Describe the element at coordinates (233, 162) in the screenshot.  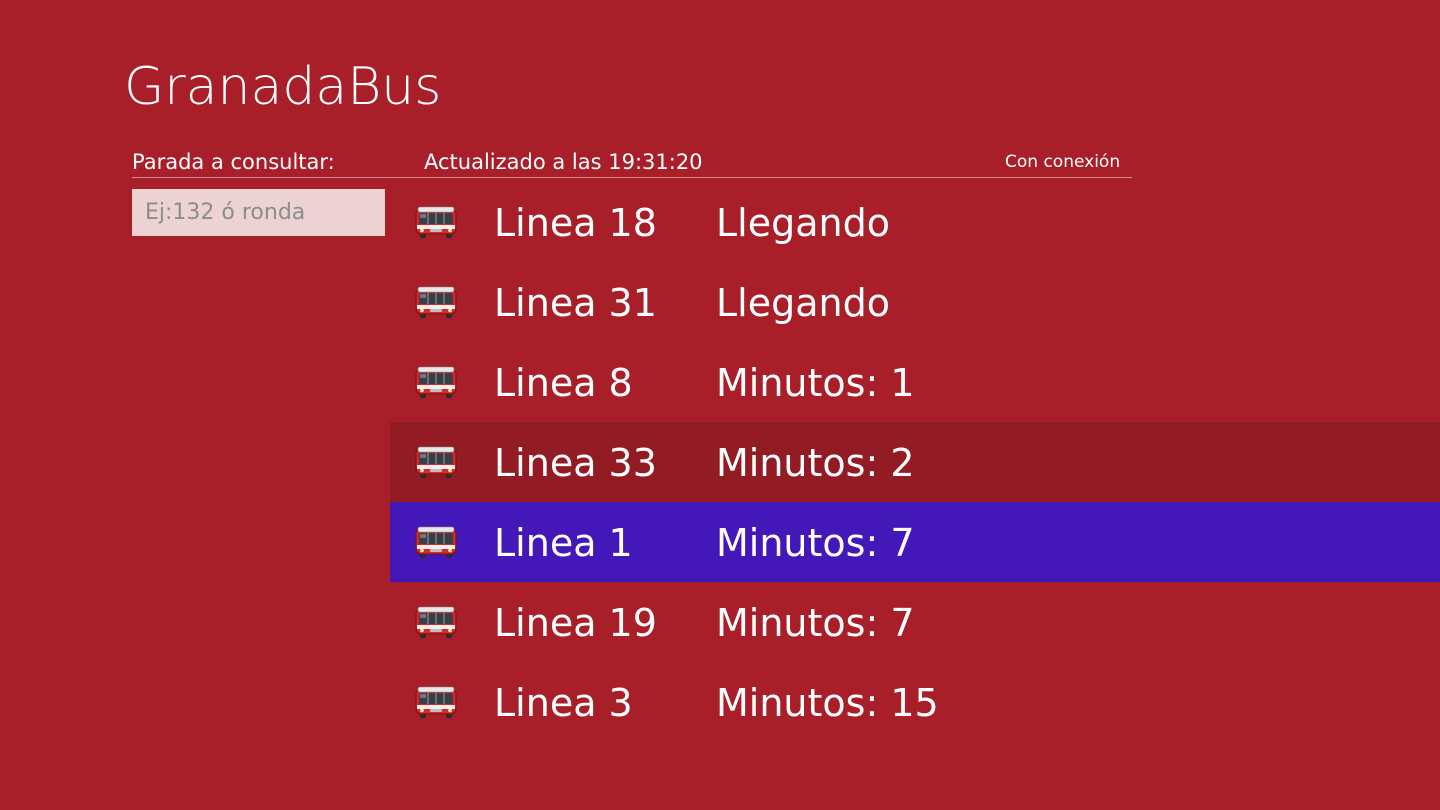
I see `stop-label: Parada a consultar:` at that location.